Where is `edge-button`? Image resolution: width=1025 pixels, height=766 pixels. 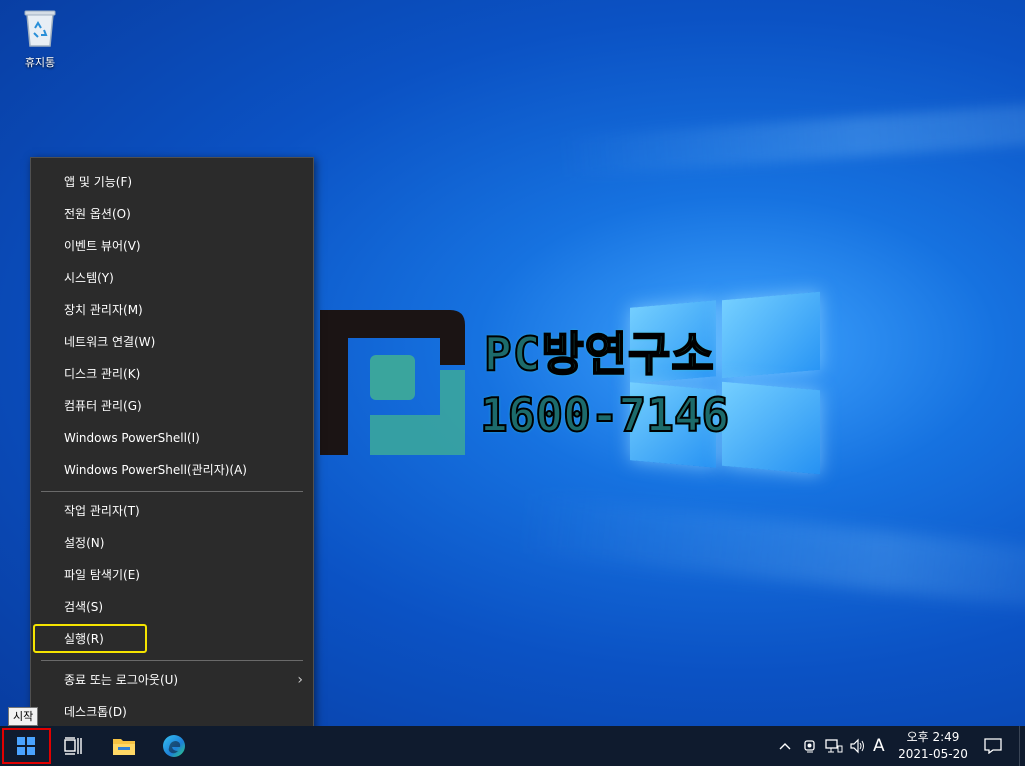
edge-button is located at coordinates (174, 746).